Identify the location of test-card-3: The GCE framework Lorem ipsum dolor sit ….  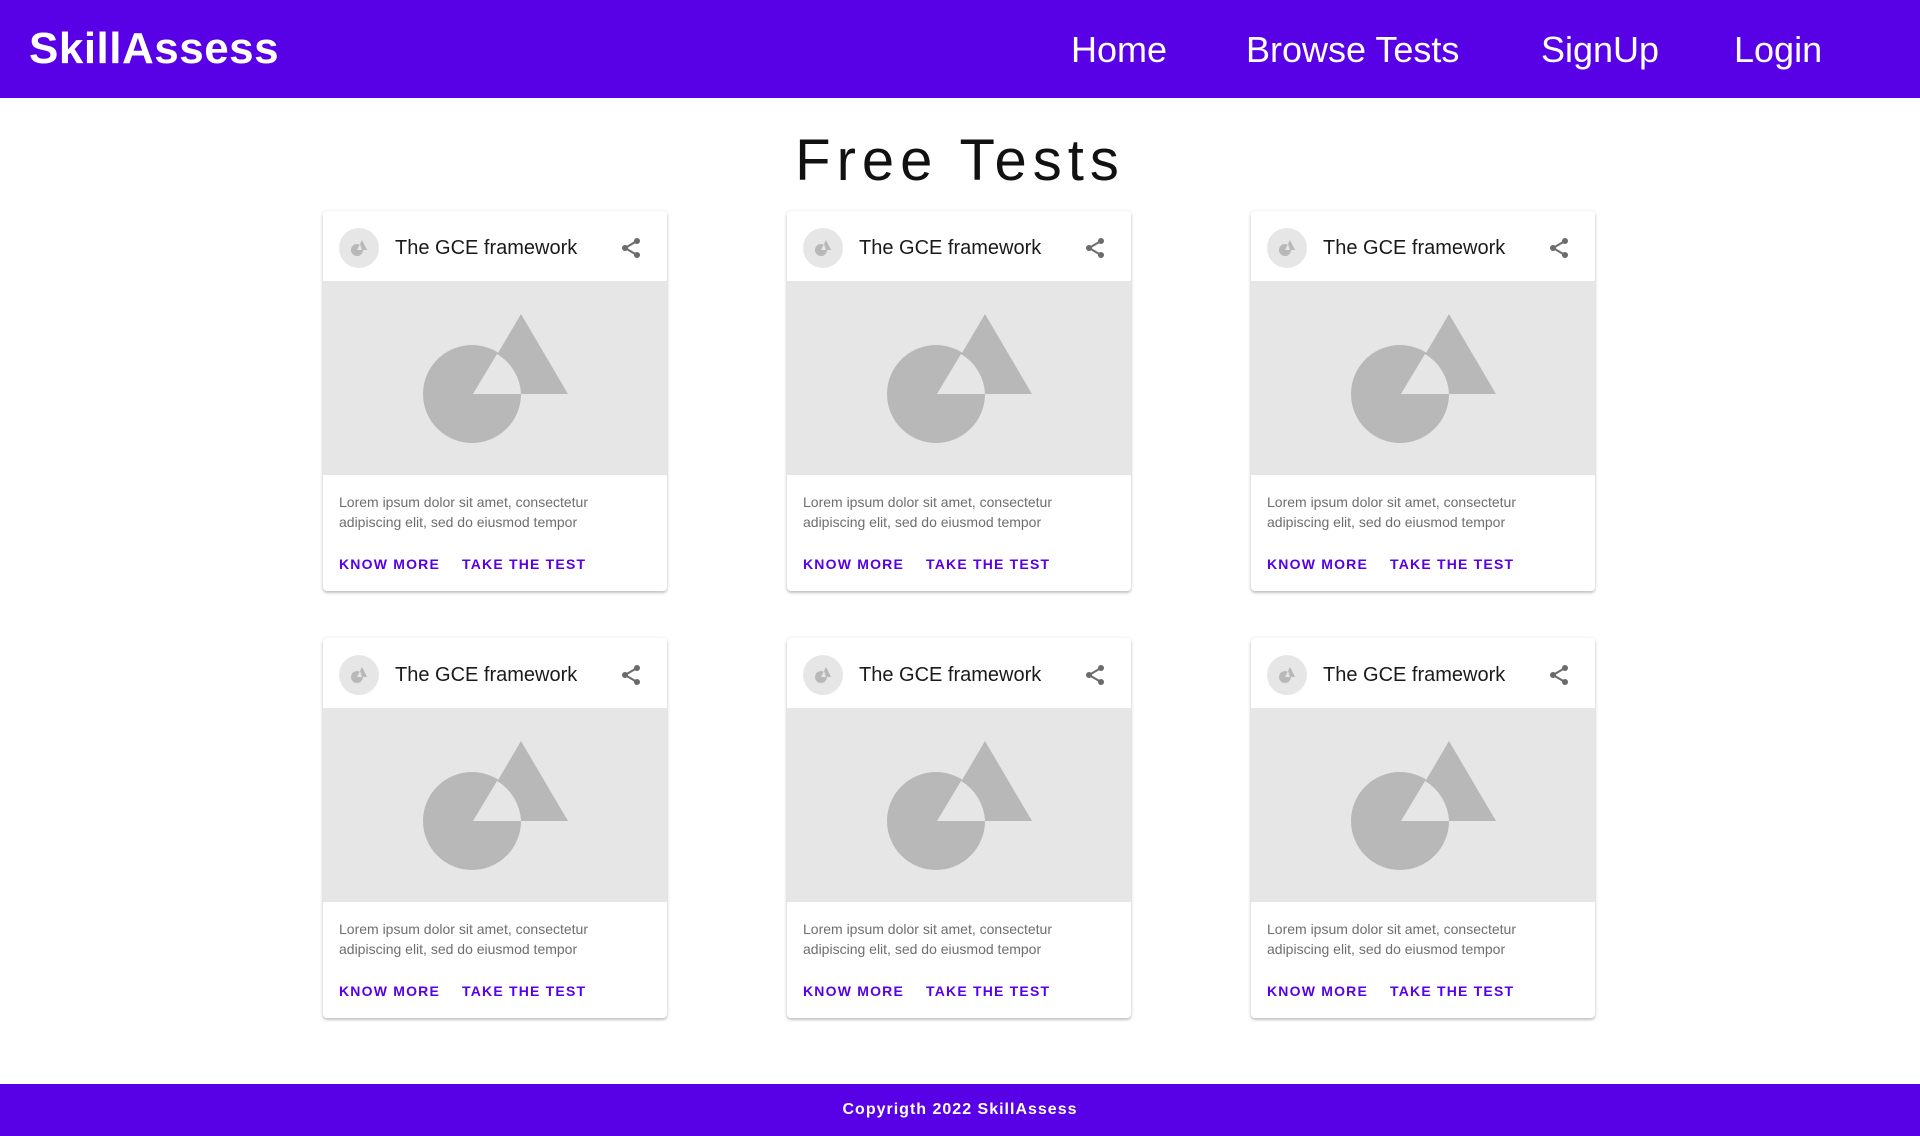
(1423, 401).